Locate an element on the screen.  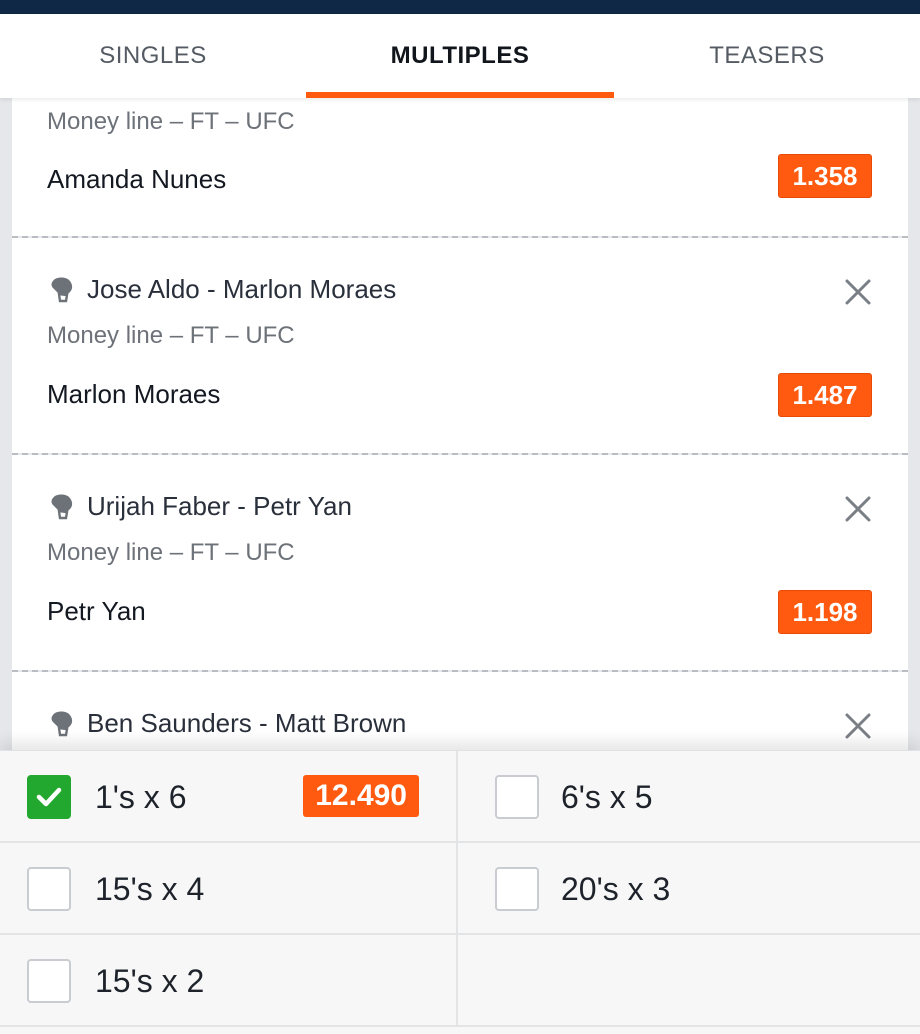
multiples-row: 15's x 4 20's x 3 is located at coordinates (460, 889).